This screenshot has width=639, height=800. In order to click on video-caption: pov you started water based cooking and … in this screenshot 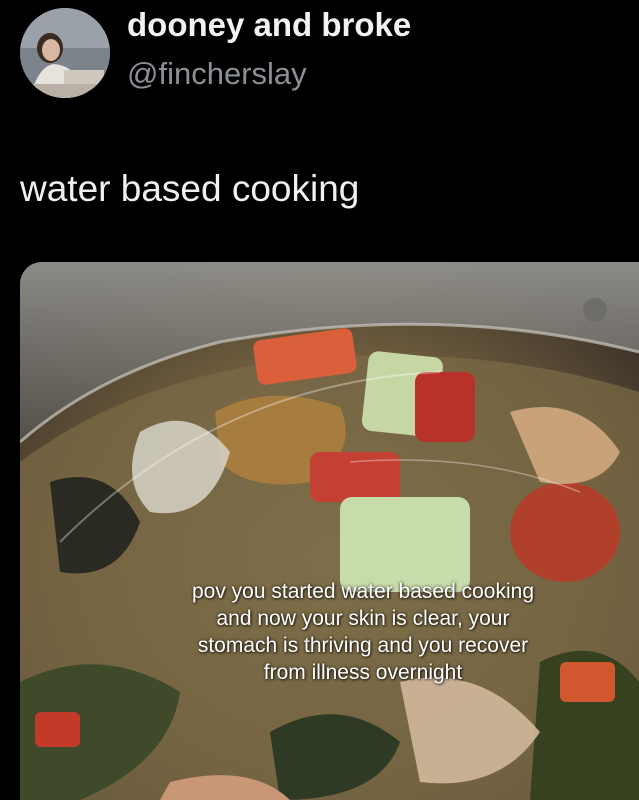, I will do `click(363, 632)`.